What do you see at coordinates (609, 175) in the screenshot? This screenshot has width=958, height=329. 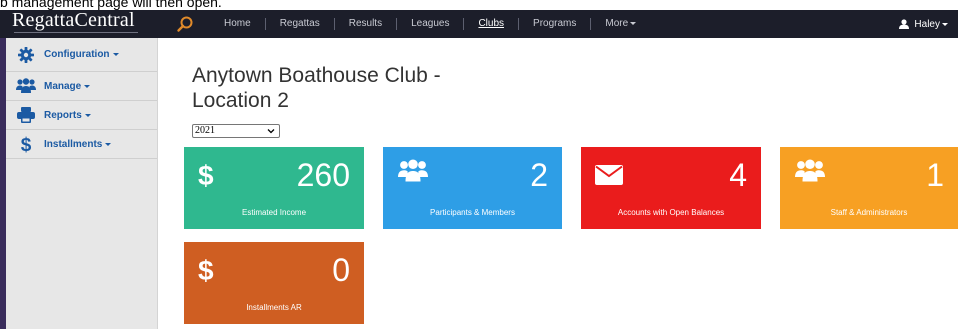 I see `envelope-icon` at bounding box center [609, 175].